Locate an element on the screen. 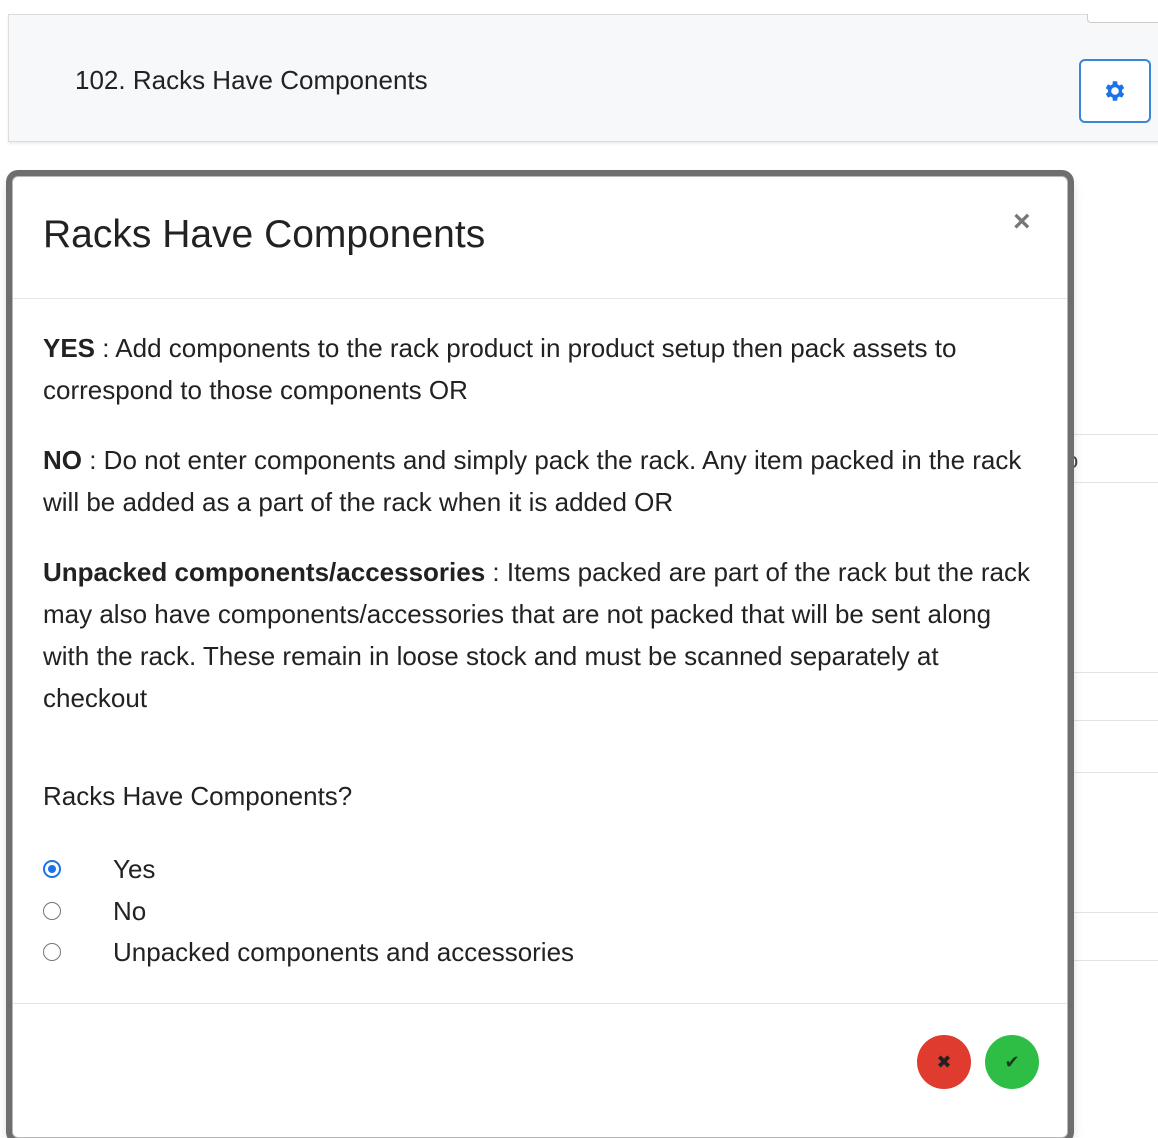  close-icon: × is located at coordinates (1022, 222).